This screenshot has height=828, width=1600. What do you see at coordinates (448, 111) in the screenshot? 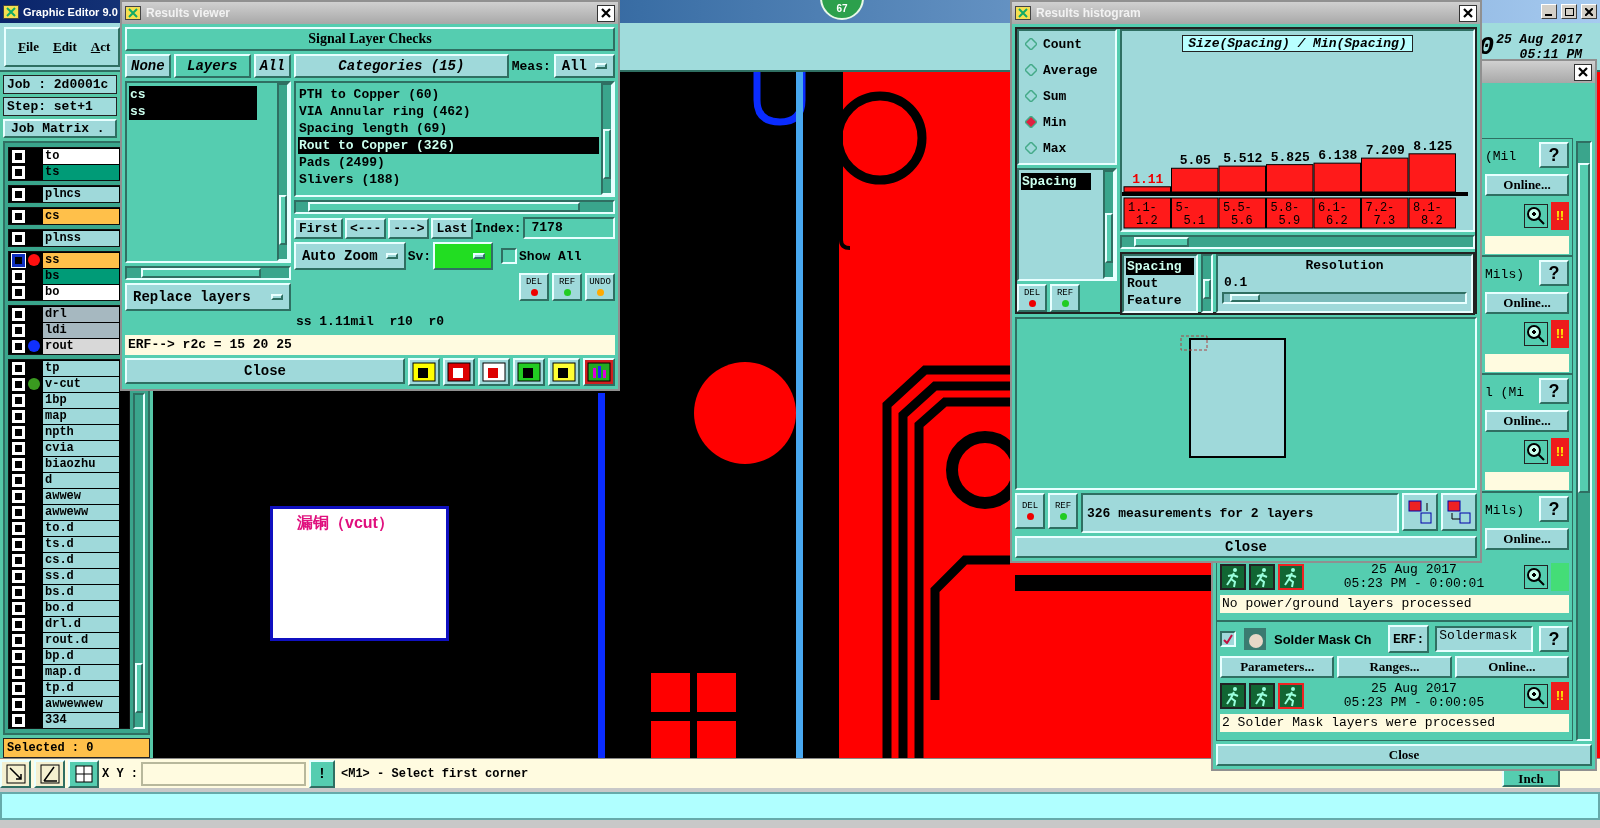
I see `category-item: VIA Annular ring (462)` at bounding box center [448, 111].